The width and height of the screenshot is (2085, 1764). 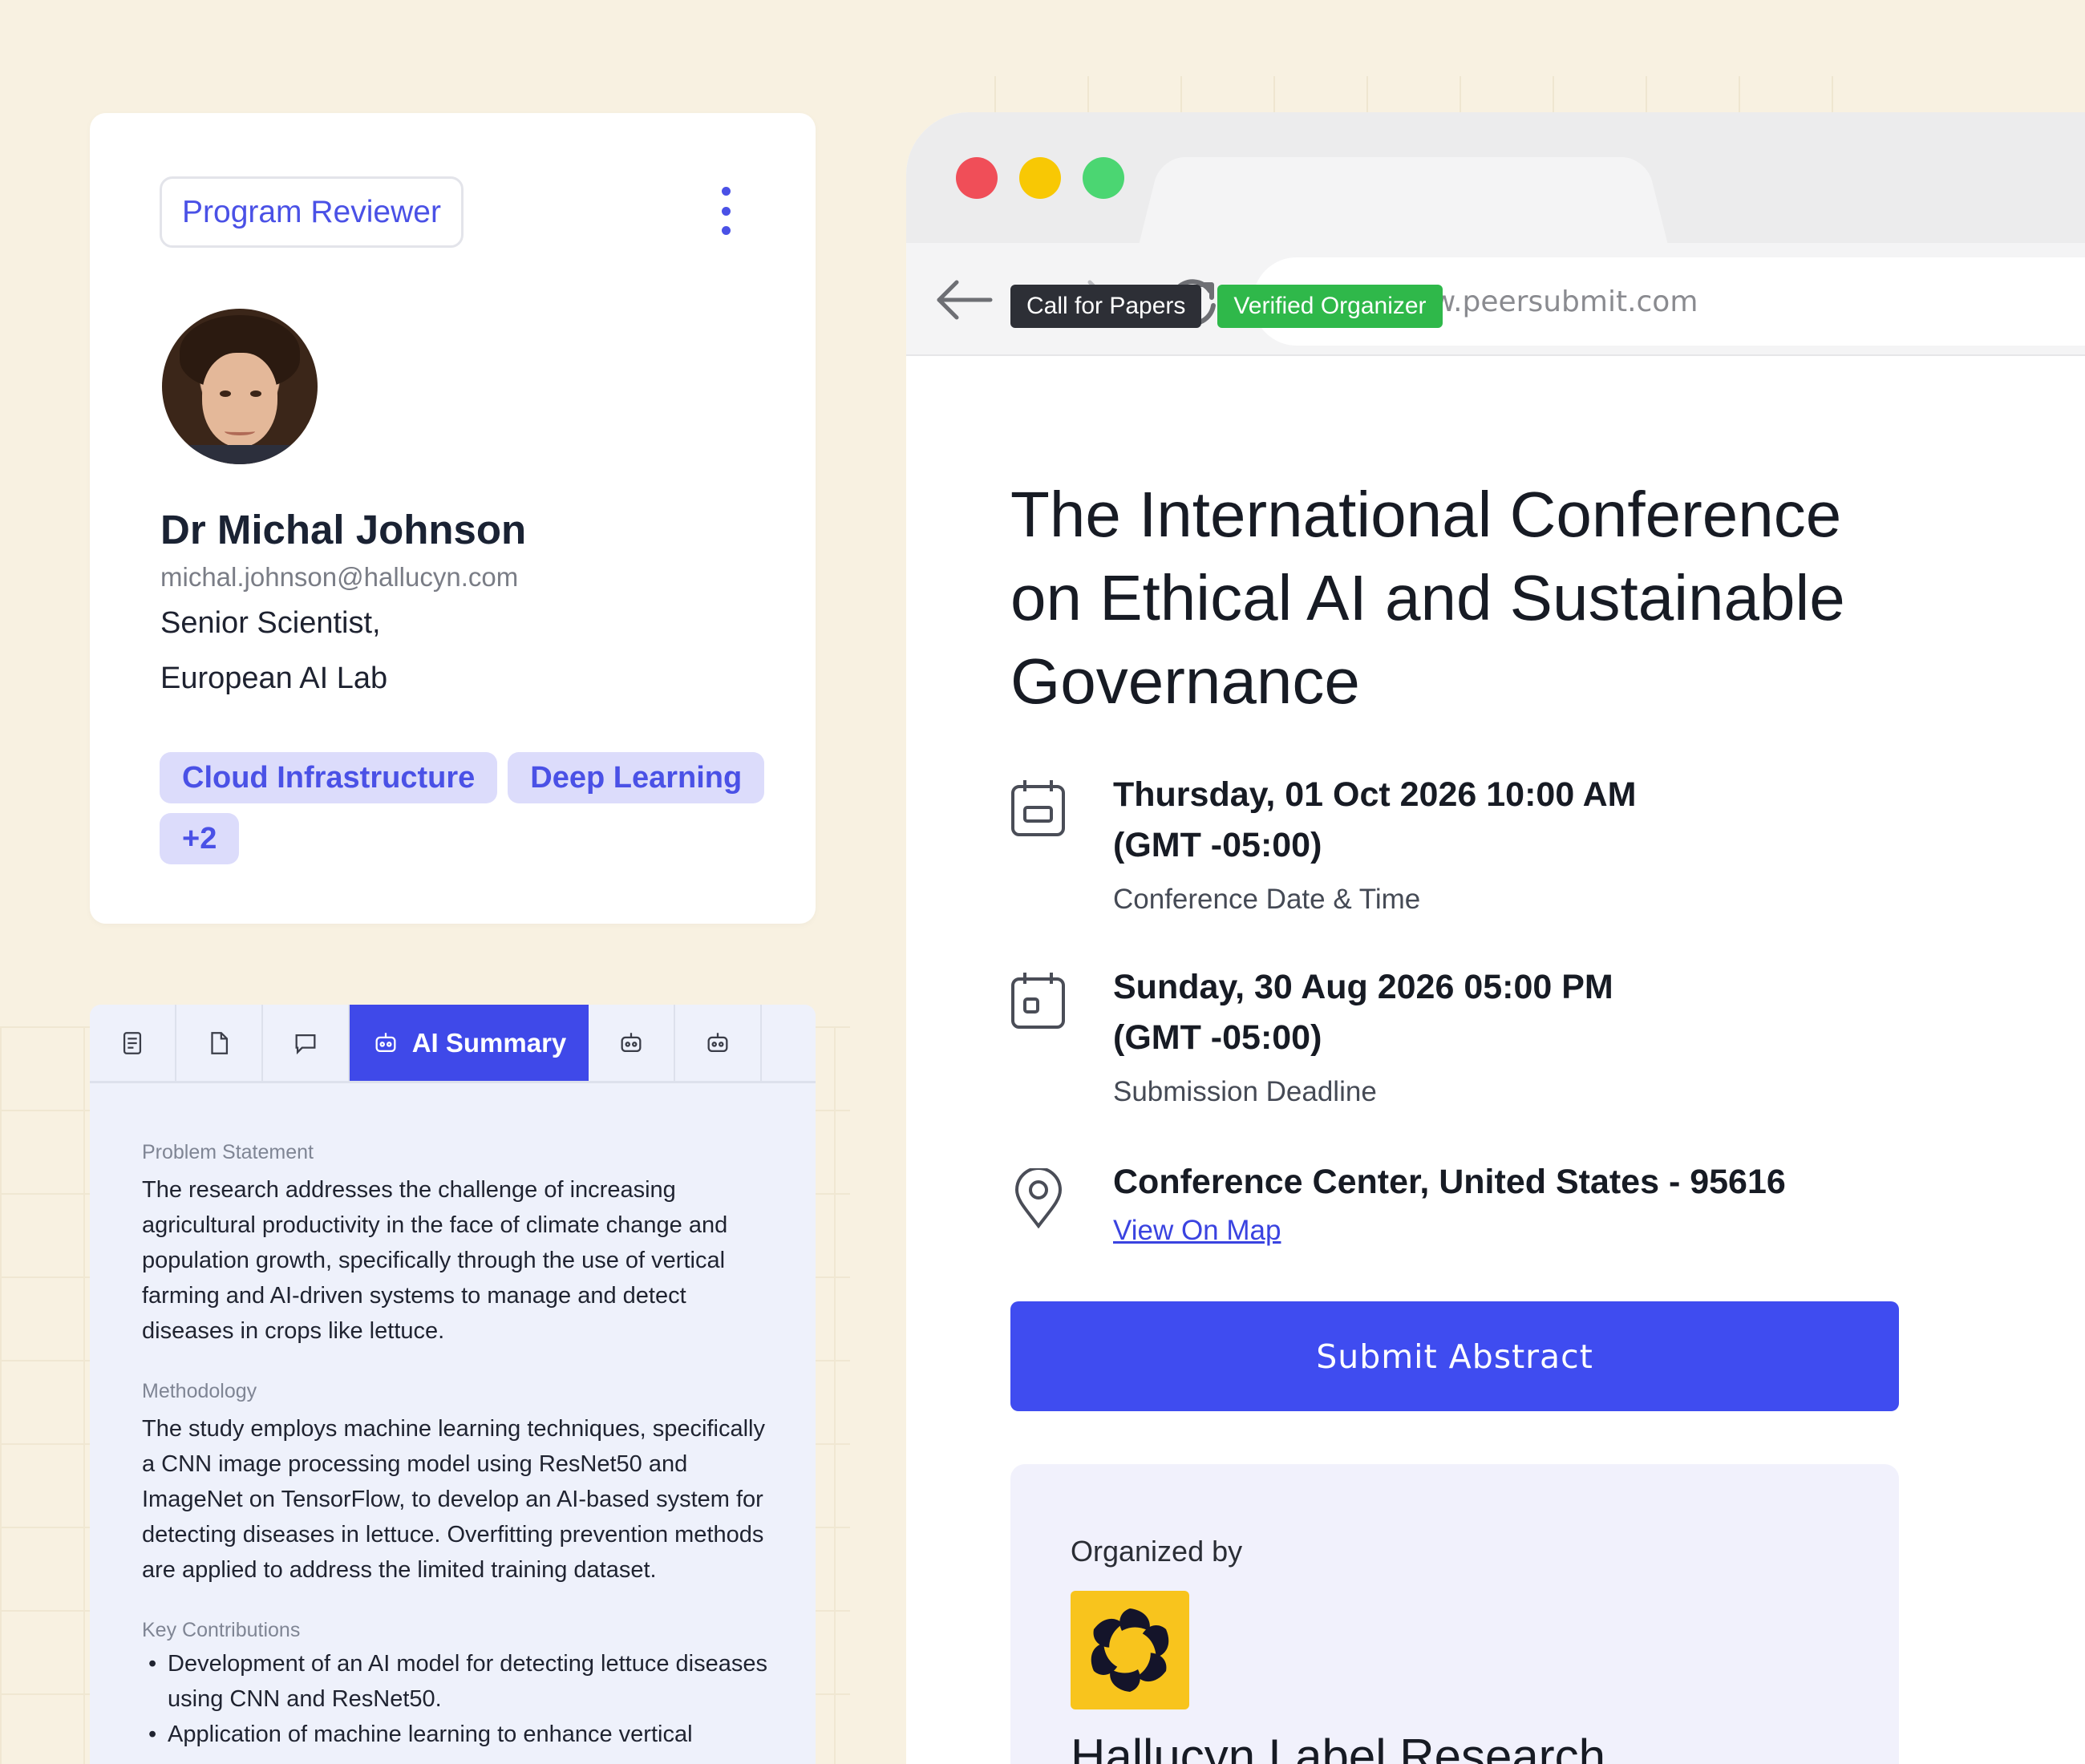 I want to click on close-window-button, so click(x=977, y=178).